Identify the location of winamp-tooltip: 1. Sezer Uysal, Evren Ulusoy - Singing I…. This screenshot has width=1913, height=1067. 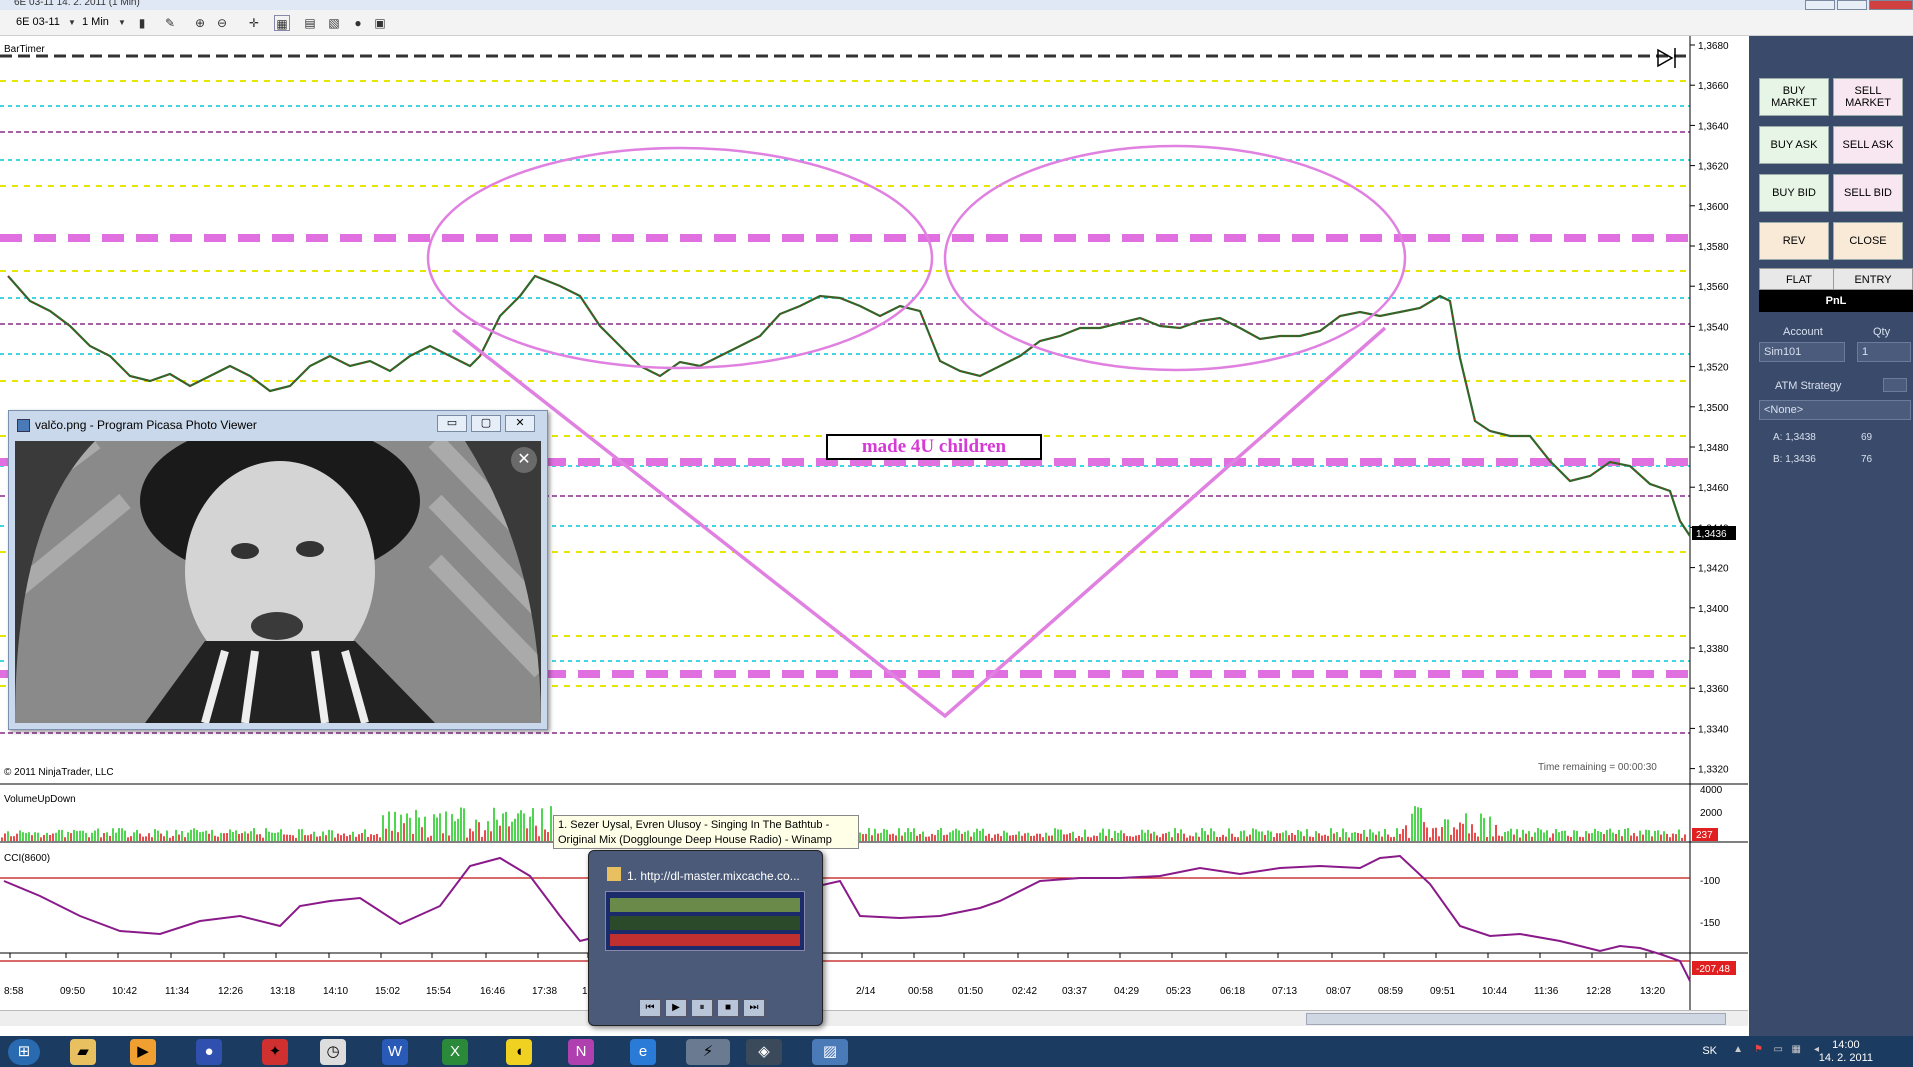
(706, 832).